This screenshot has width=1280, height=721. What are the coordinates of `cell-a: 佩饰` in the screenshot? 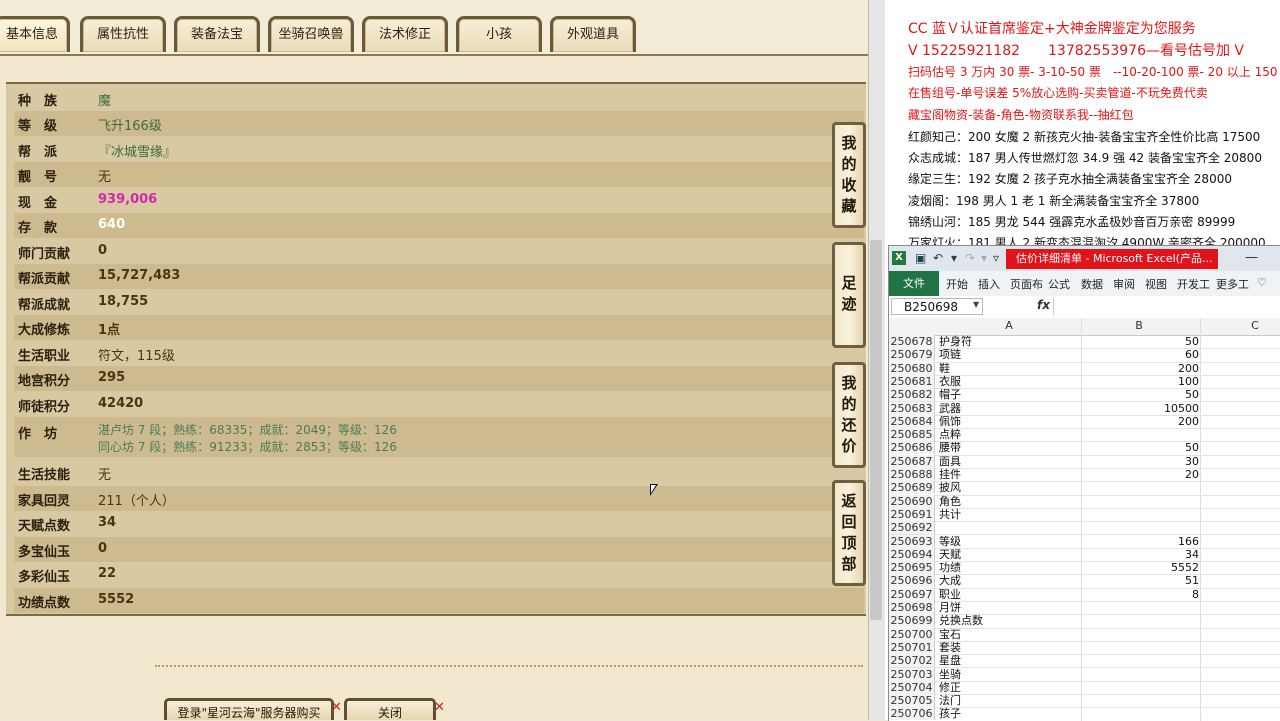 It's located at (950, 421).